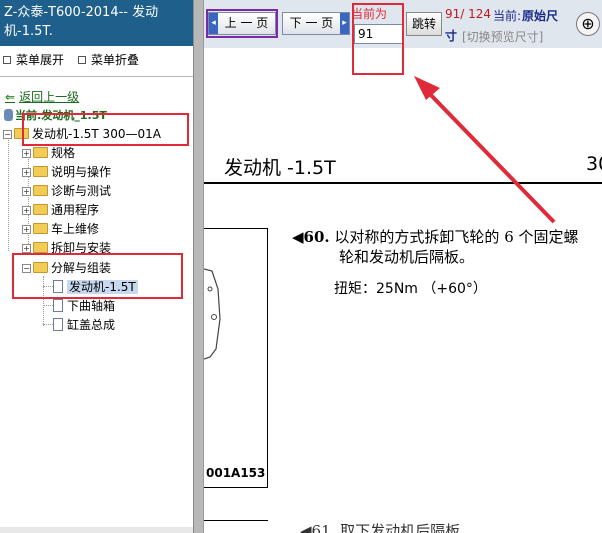  What do you see at coordinates (280, 168) in the screenshot?
I see `section-title: 发动机 -1.5T` at bounding box center [280, 168].